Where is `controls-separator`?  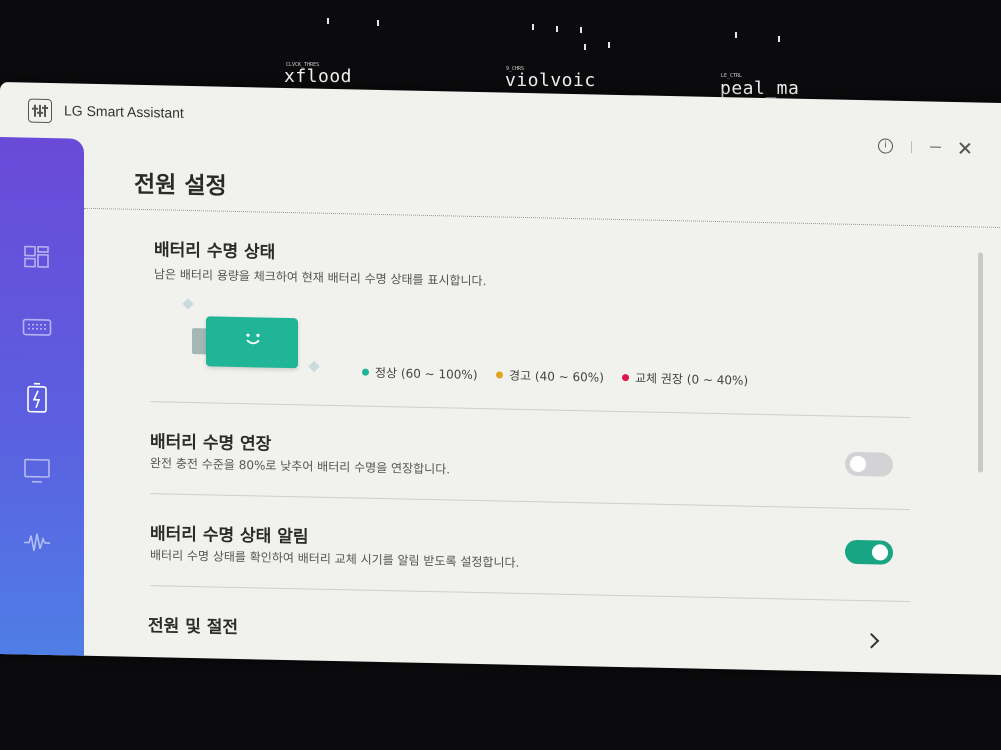 controls-separator is located at coordinates (911, 146).